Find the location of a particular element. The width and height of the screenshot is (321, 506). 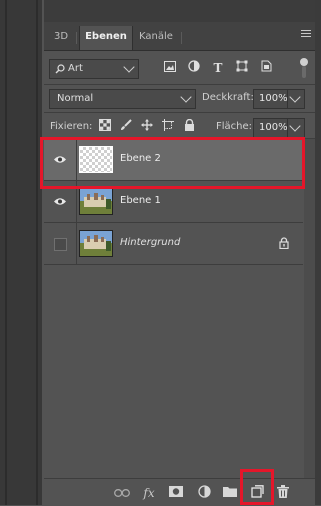

link-layers-icon is located at coordinates (122, 493).